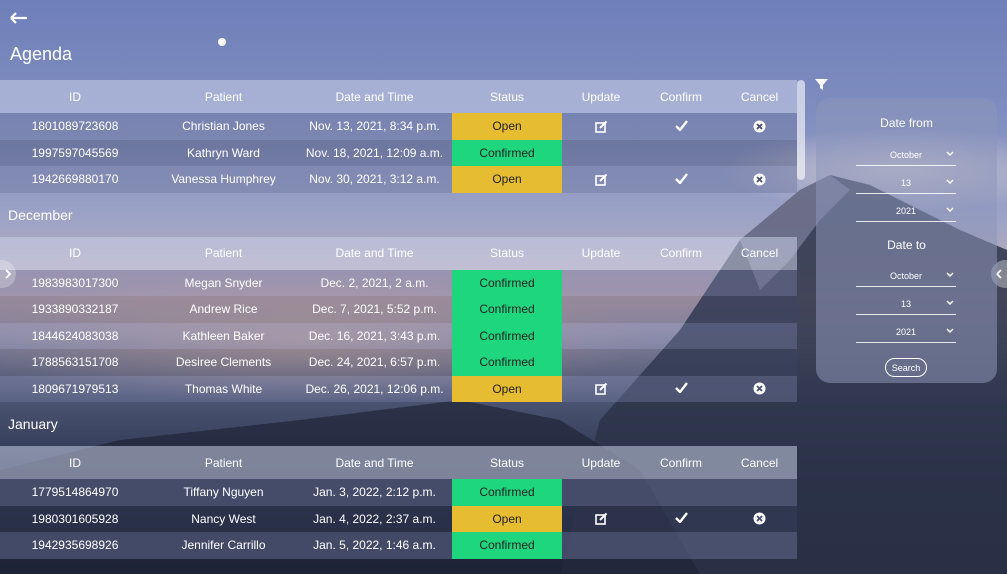 The width and height of the screenshot is (1007, 574). What do you see at coordinates (40, 214) in the screenshot?
I see `month-heading: December` at bounding box center [40, 214].